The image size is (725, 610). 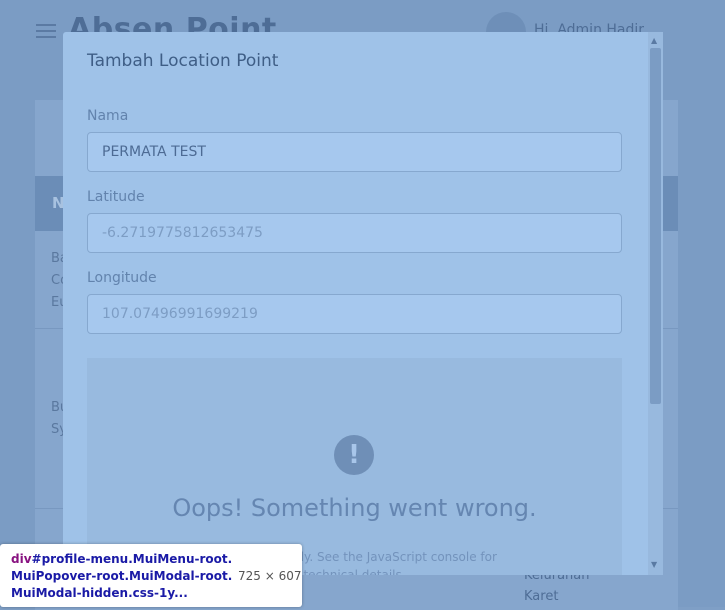 I want to click on table-cell-text: Karet, so click(x=541, y=596).